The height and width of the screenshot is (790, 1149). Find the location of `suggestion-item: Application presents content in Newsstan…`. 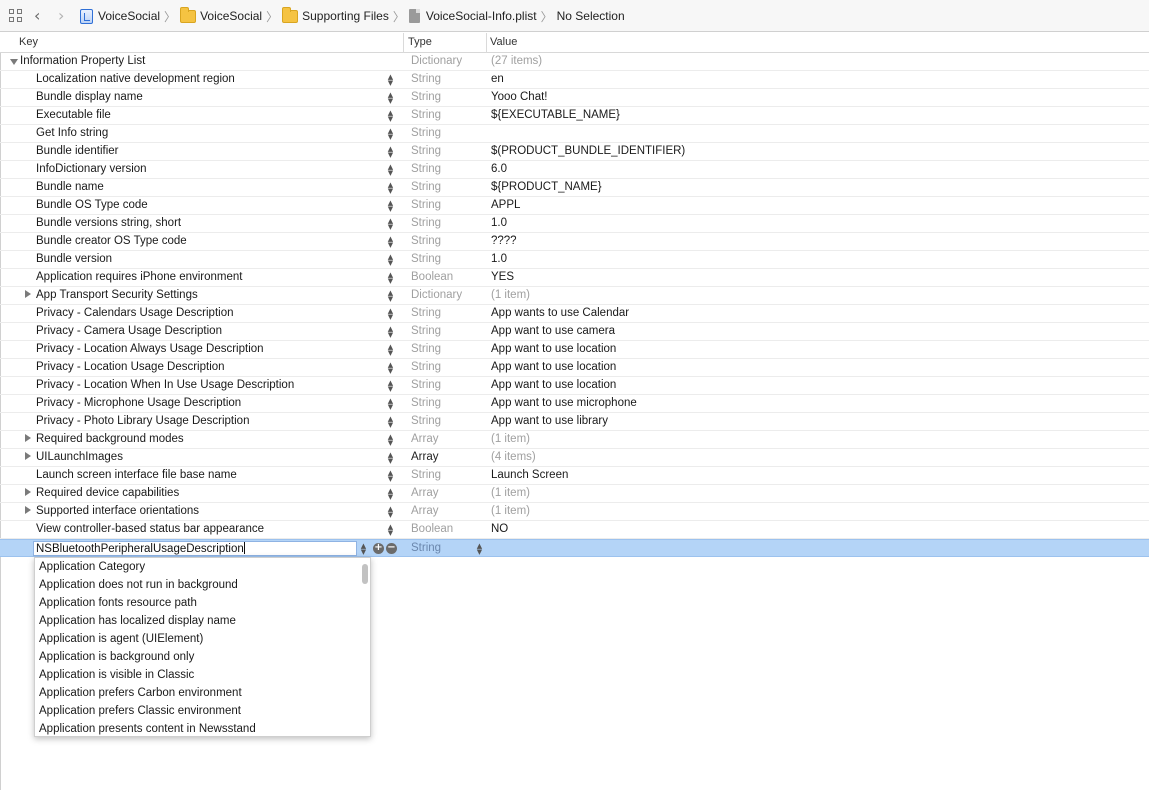

suggestion-item: Application presents content in Newsstan… is located at coordinates (202, 728).